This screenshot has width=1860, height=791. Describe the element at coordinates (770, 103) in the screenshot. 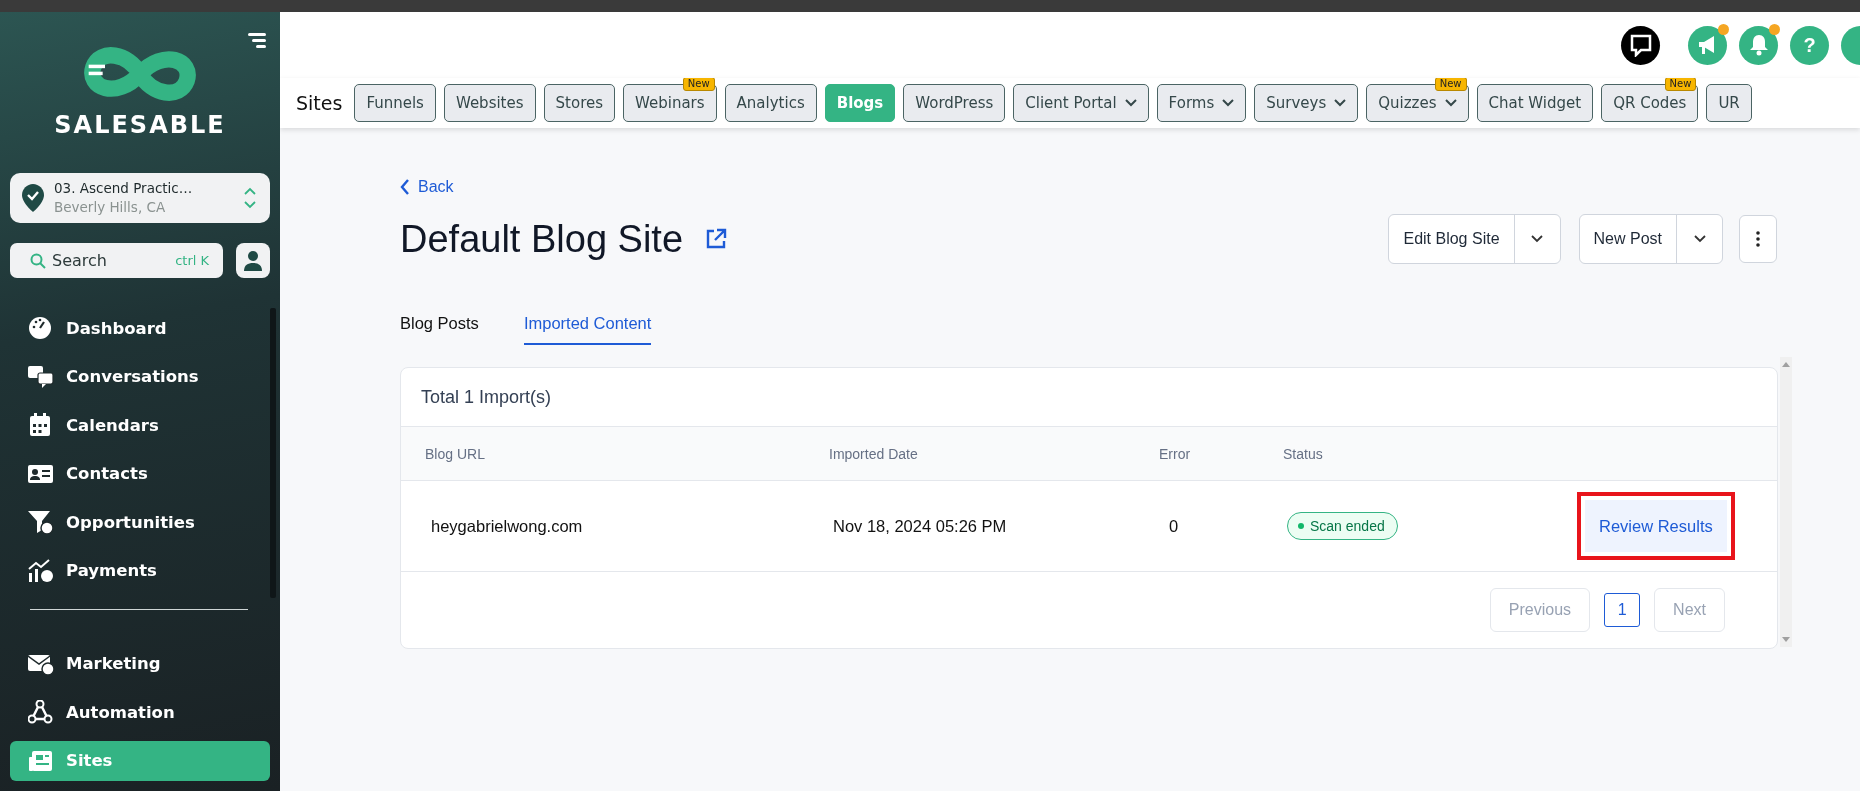

I see `nav-tab: Analytics` at that location.